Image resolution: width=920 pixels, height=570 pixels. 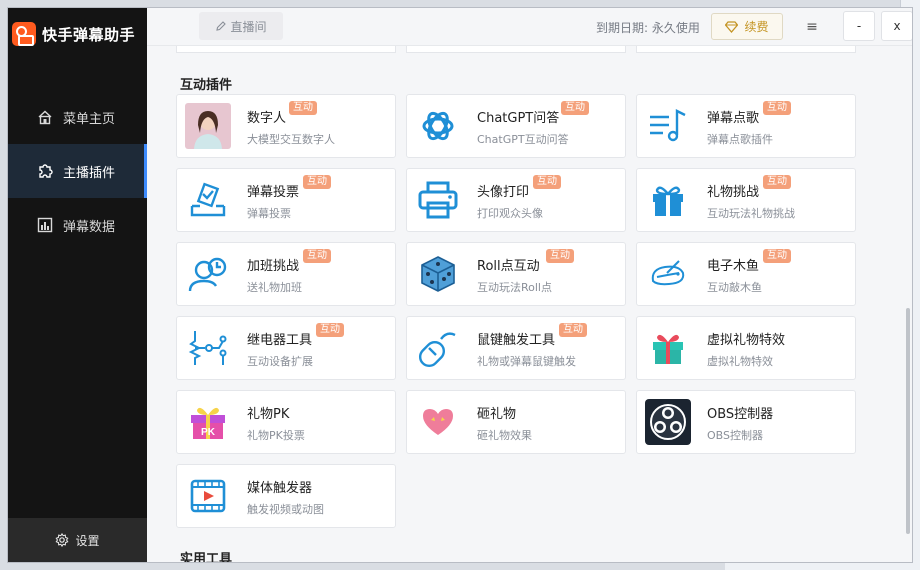 I want to click on settings-label: 设置, so click(x=87, y=540).